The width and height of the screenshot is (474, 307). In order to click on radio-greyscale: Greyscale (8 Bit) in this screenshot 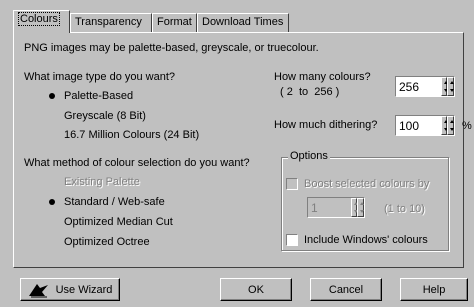, I will do `click(96, 116)`.